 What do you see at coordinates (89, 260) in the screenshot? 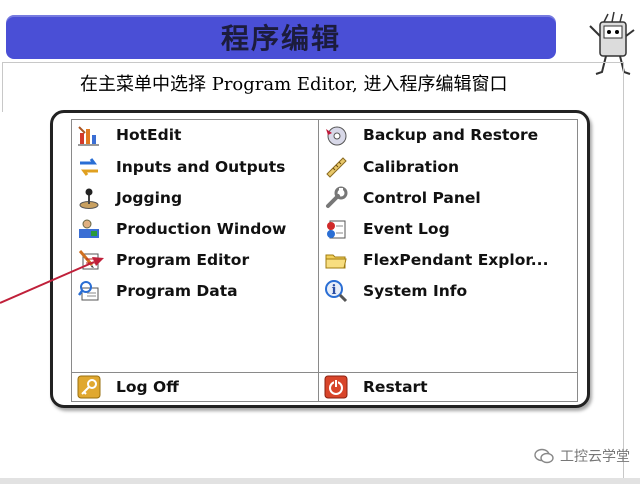
I see `program-editor-icon` at bounding box center [89, 260].